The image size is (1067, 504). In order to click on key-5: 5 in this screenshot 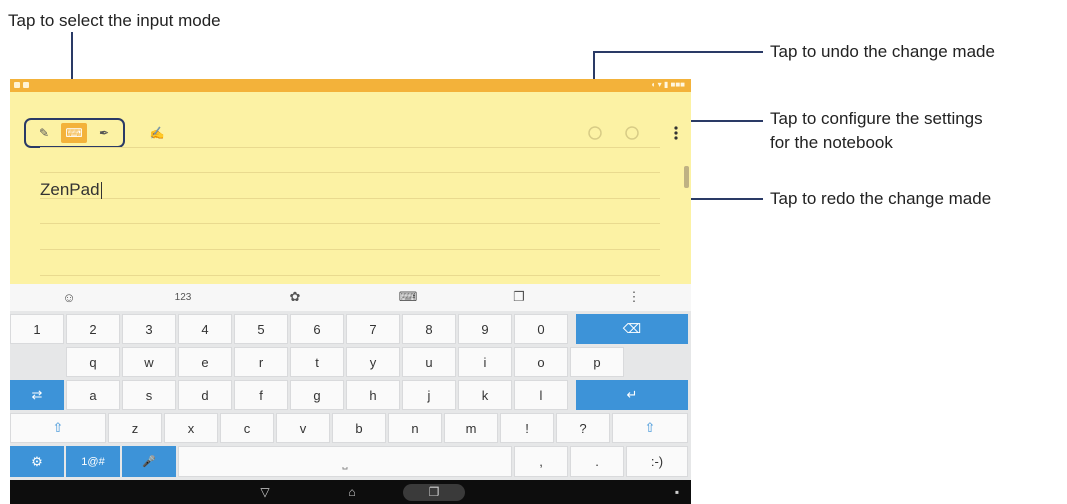, I will do `click(261, 329)`.